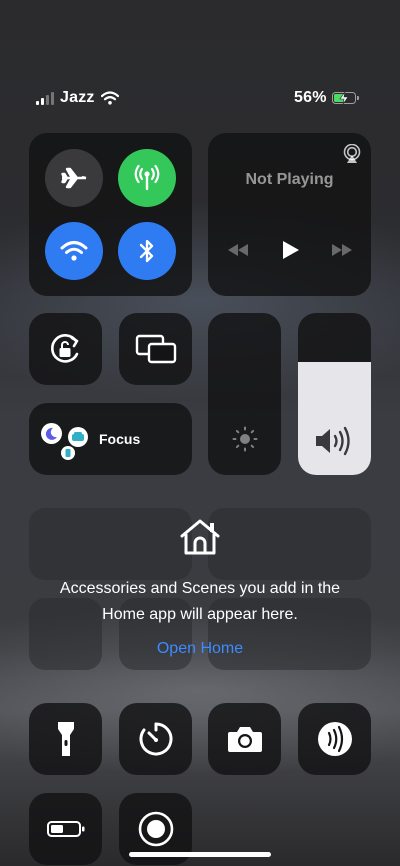 Image resolution: width=400 pixels, height=866 pixels. I want to click on rotation-lock-icon, so click(64, 348).